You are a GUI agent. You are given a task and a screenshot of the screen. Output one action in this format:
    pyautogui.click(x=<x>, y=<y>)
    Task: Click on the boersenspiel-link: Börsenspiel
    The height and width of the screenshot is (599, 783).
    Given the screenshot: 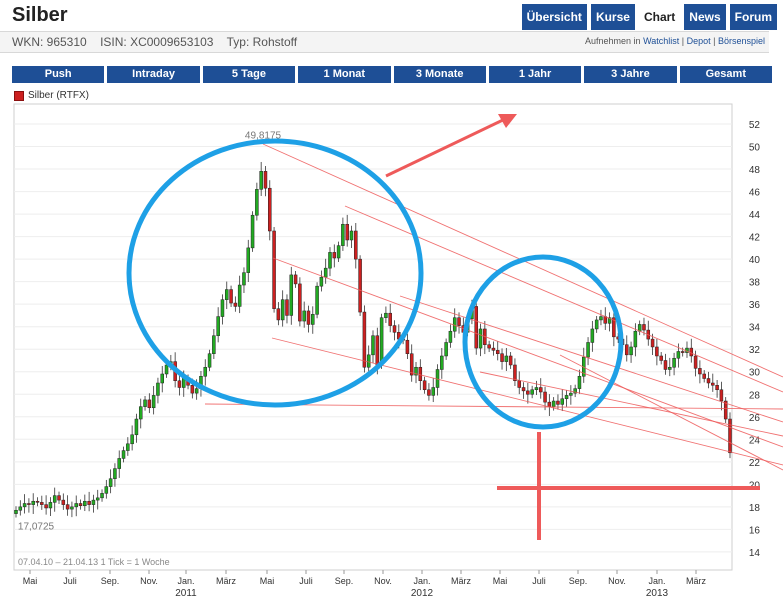 What is the action you would take?
    pyautogui.click(x=741, y=41)
    